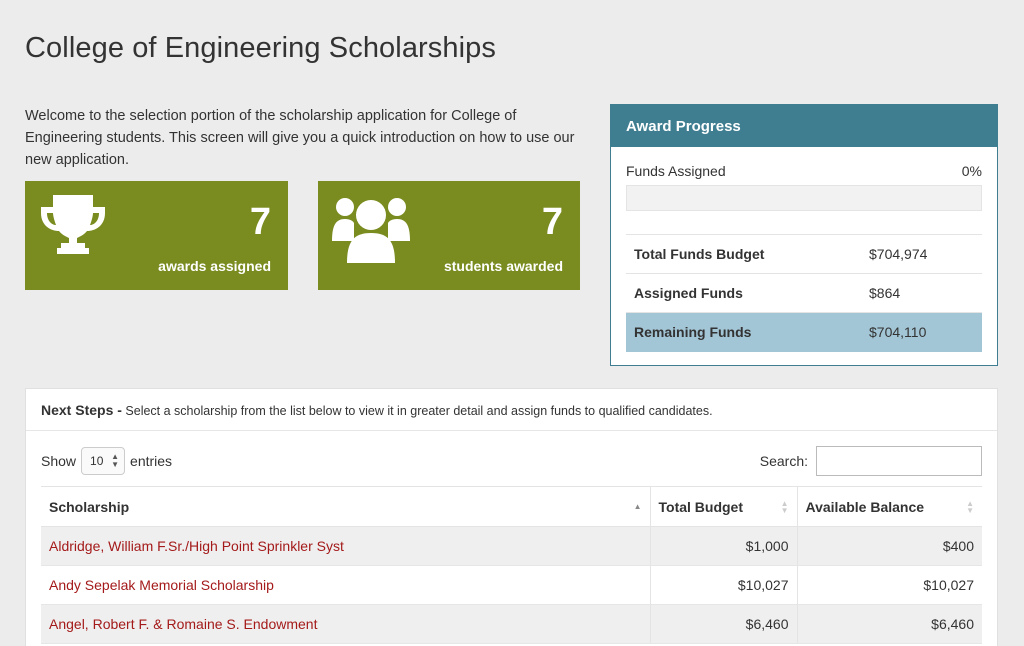  I want to click on summary-value: $864, so click(921, 293).